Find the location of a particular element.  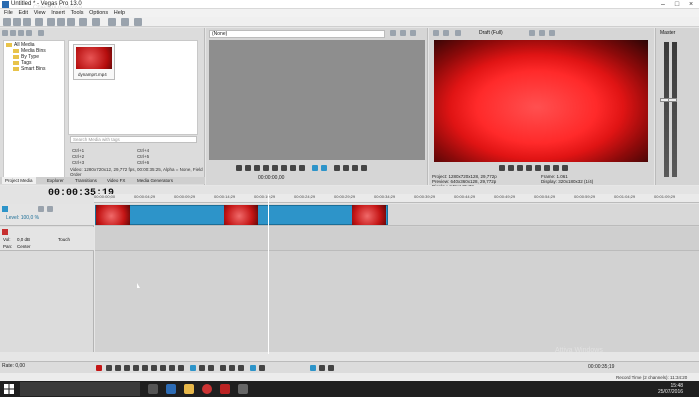

save-snapshot-icon is located at coordinates (552, 33).